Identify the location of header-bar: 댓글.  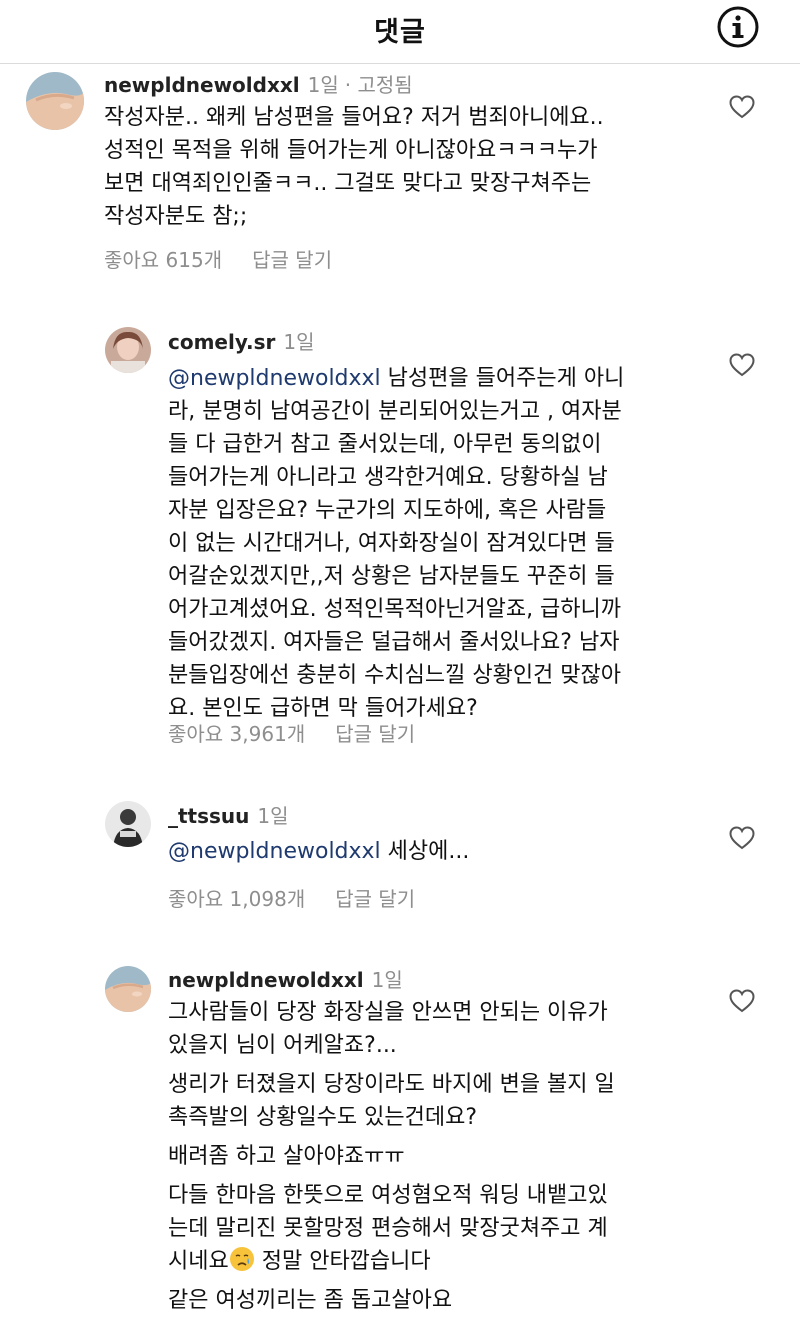
(400, 31).